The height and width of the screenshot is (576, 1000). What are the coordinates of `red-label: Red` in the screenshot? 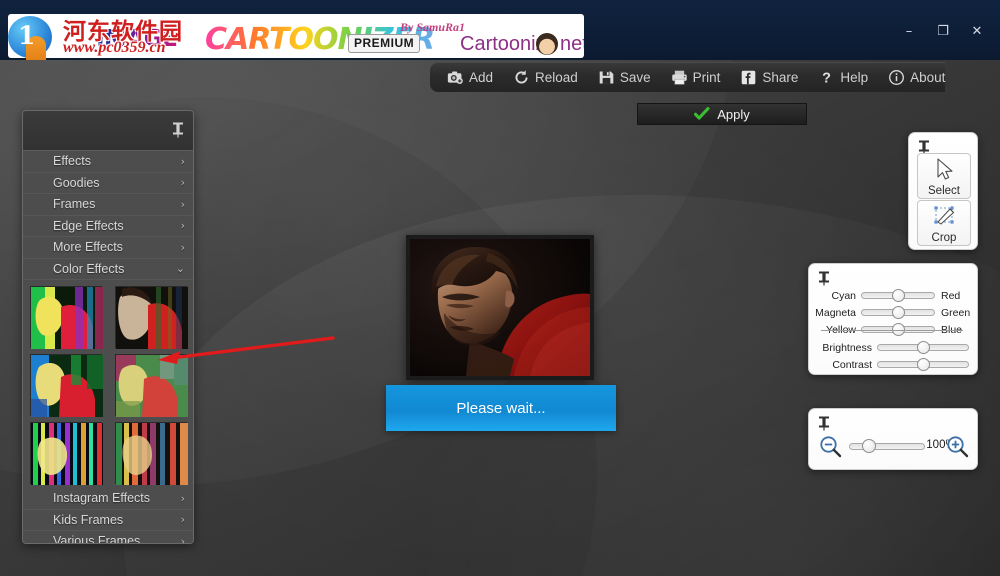 It's located at (951, 295).